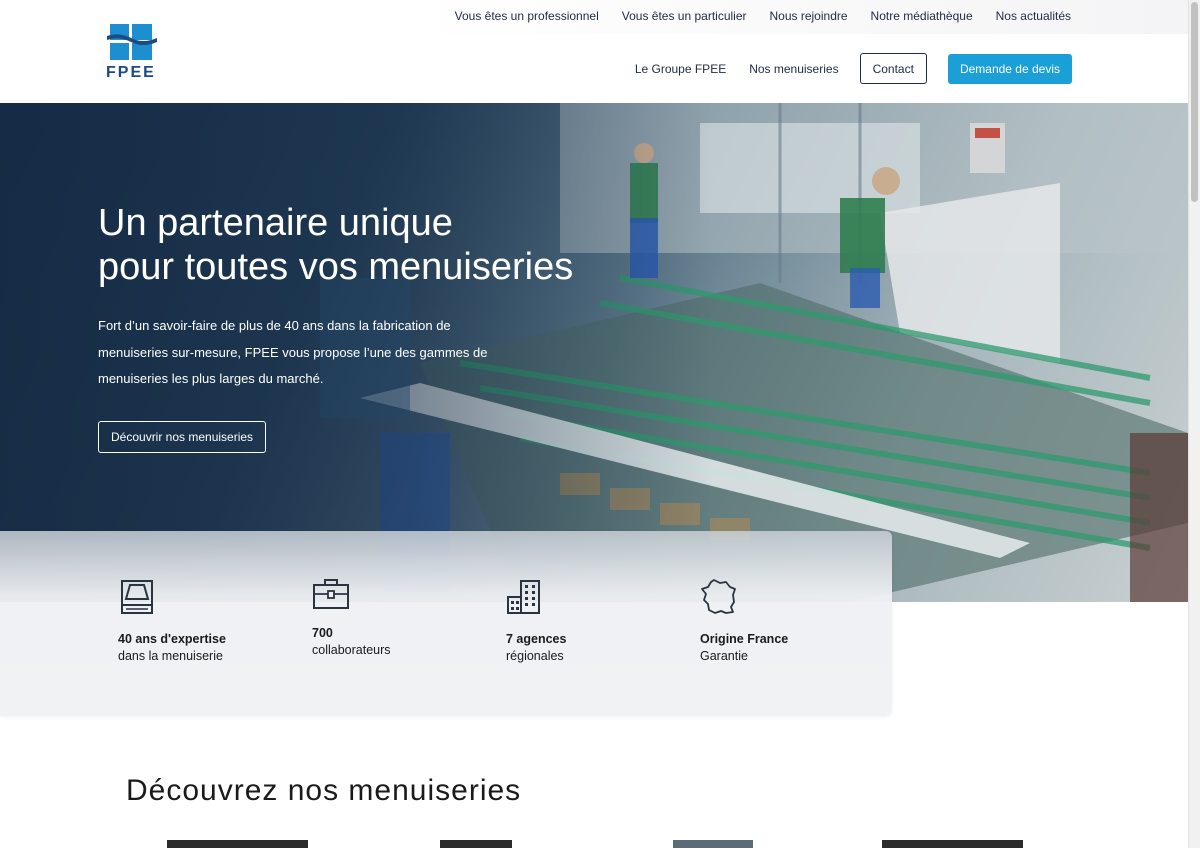 The height and width of the screenshot is (848, 1200). I want to click on nav-nos-menuiseries: Nos menuiseries, so click(793, 69).